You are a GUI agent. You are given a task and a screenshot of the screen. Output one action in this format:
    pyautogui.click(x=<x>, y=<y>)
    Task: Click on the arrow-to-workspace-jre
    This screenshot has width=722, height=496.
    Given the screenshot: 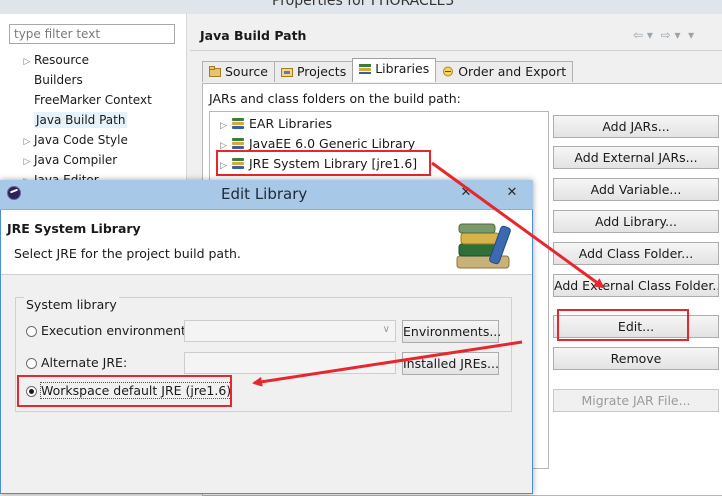 What is the action you would take?
    pyautogui.click(x=387, y=363)
    